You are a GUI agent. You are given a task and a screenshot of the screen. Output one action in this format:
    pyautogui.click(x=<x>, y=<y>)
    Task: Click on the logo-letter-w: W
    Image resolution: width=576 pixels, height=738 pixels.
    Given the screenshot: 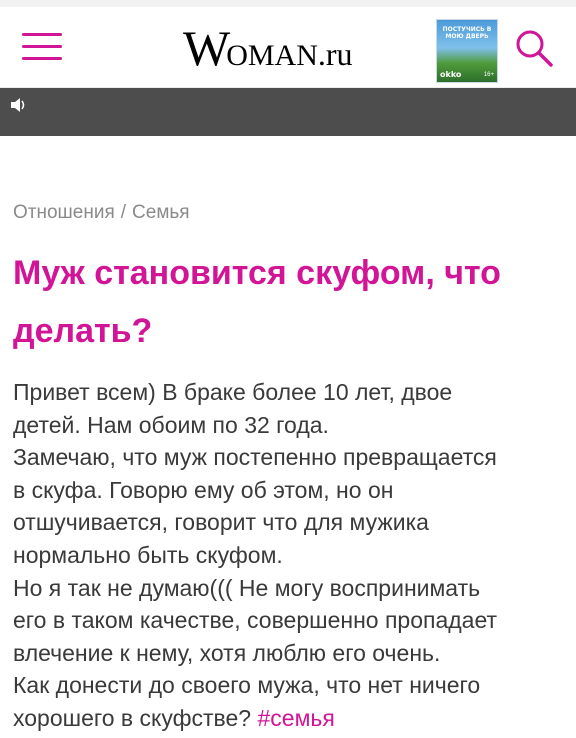 What is the action you would take?
    pyautogui.click(x=206, y=48)
    